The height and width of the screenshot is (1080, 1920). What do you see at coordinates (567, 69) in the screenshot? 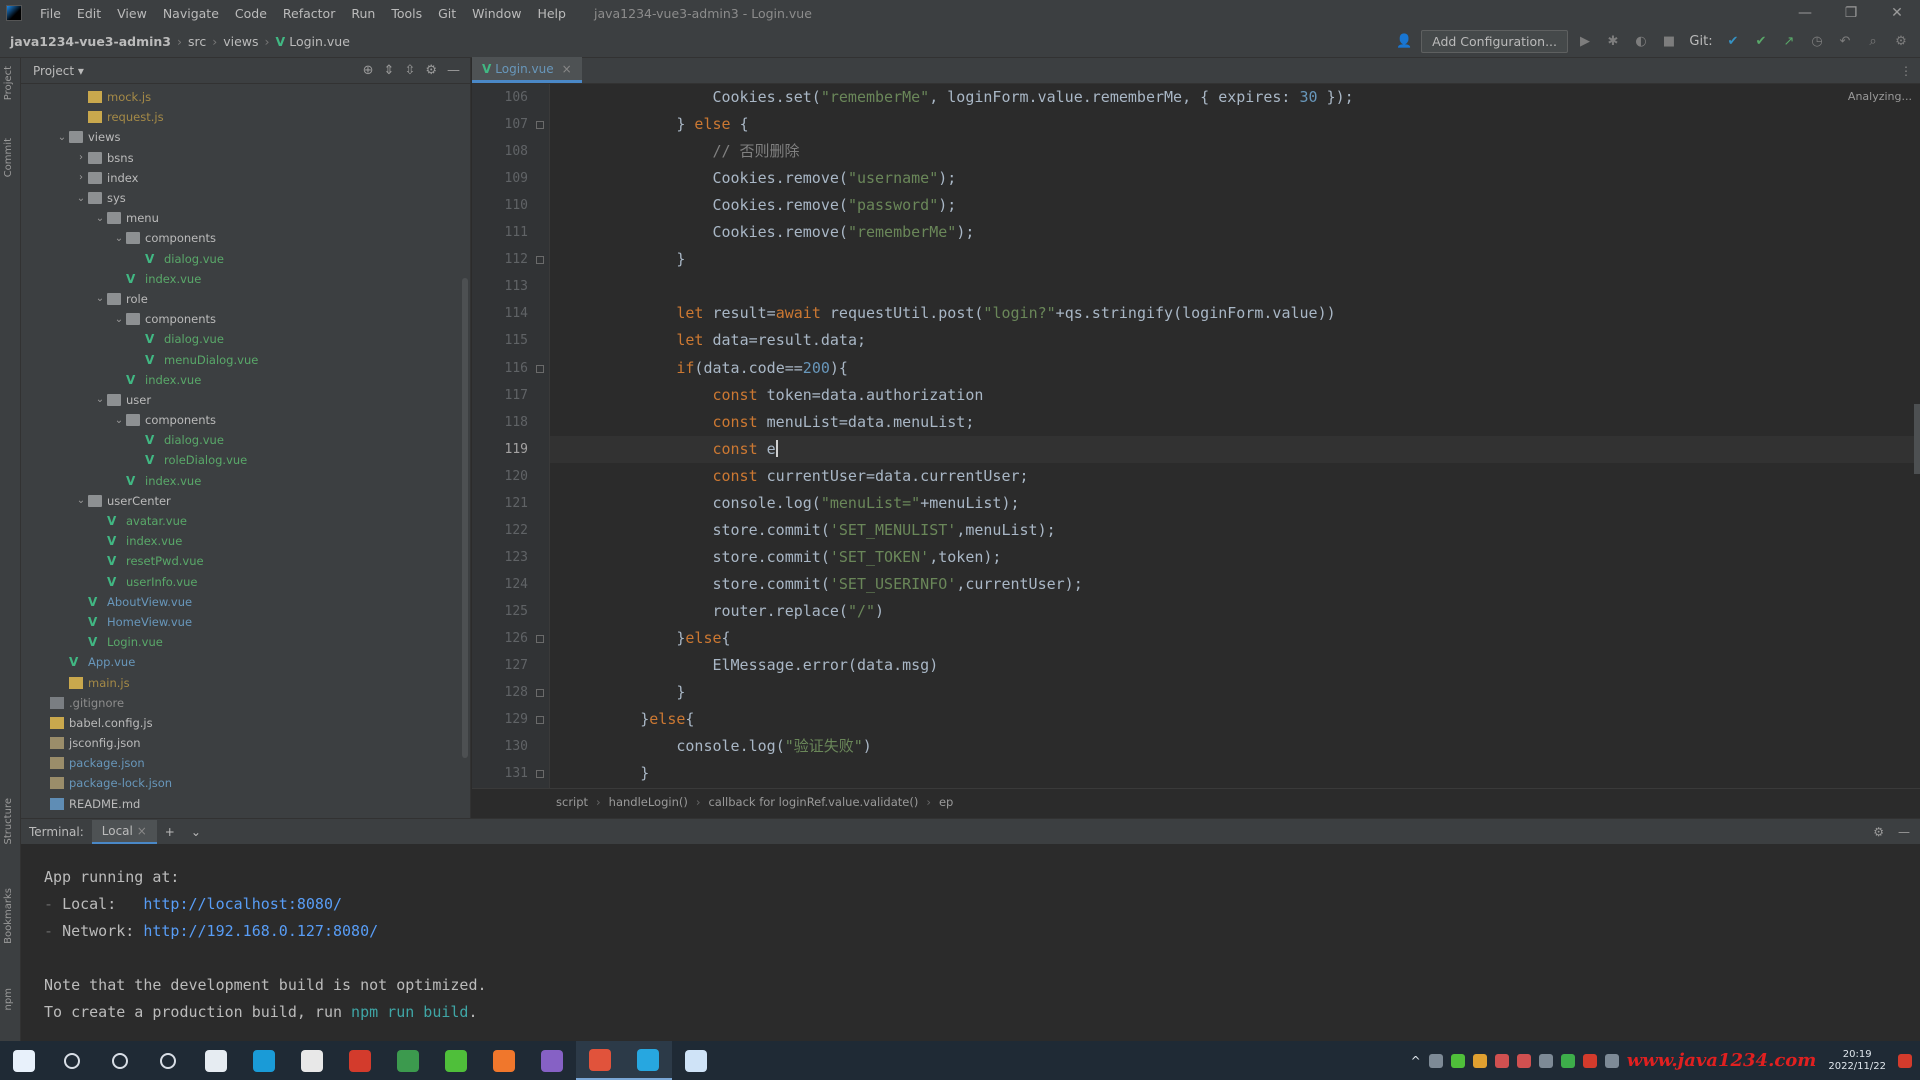
I see `close-tab-icon: ×` at bounding box center [567, 69].